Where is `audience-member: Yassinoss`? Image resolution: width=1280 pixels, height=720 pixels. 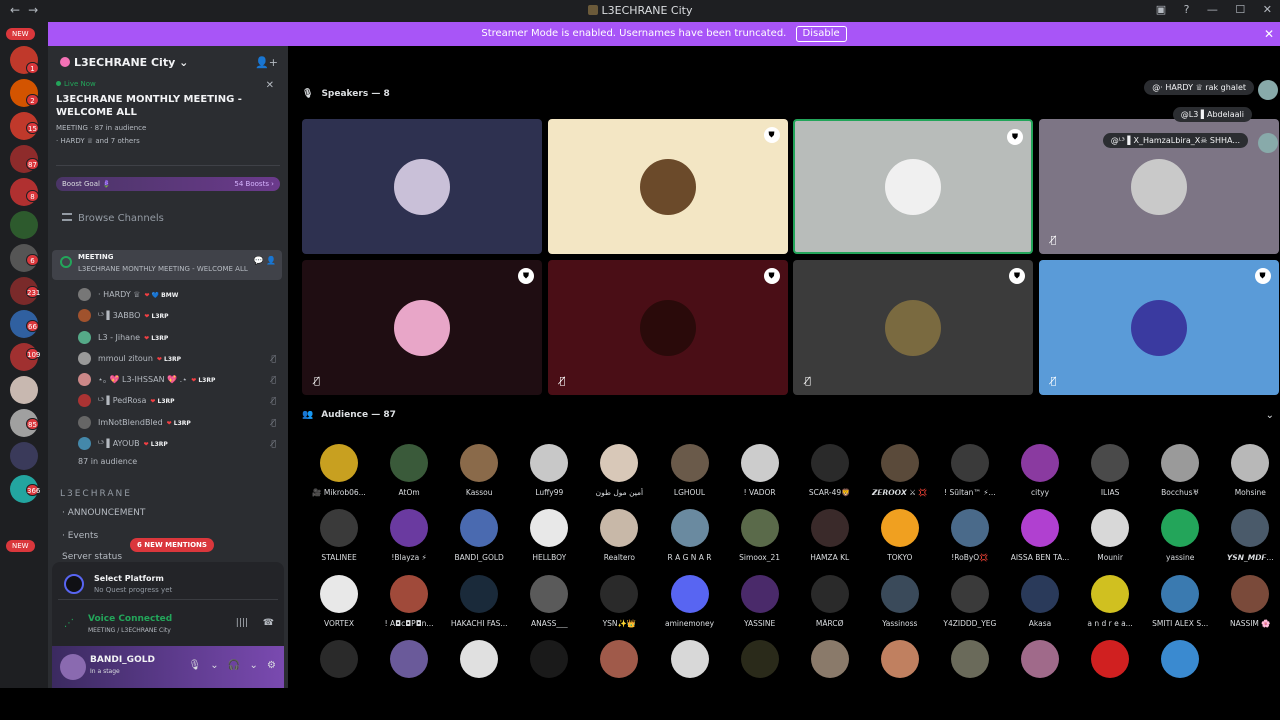
audience-member: Yassinoss is located at coordinates (900, 604).